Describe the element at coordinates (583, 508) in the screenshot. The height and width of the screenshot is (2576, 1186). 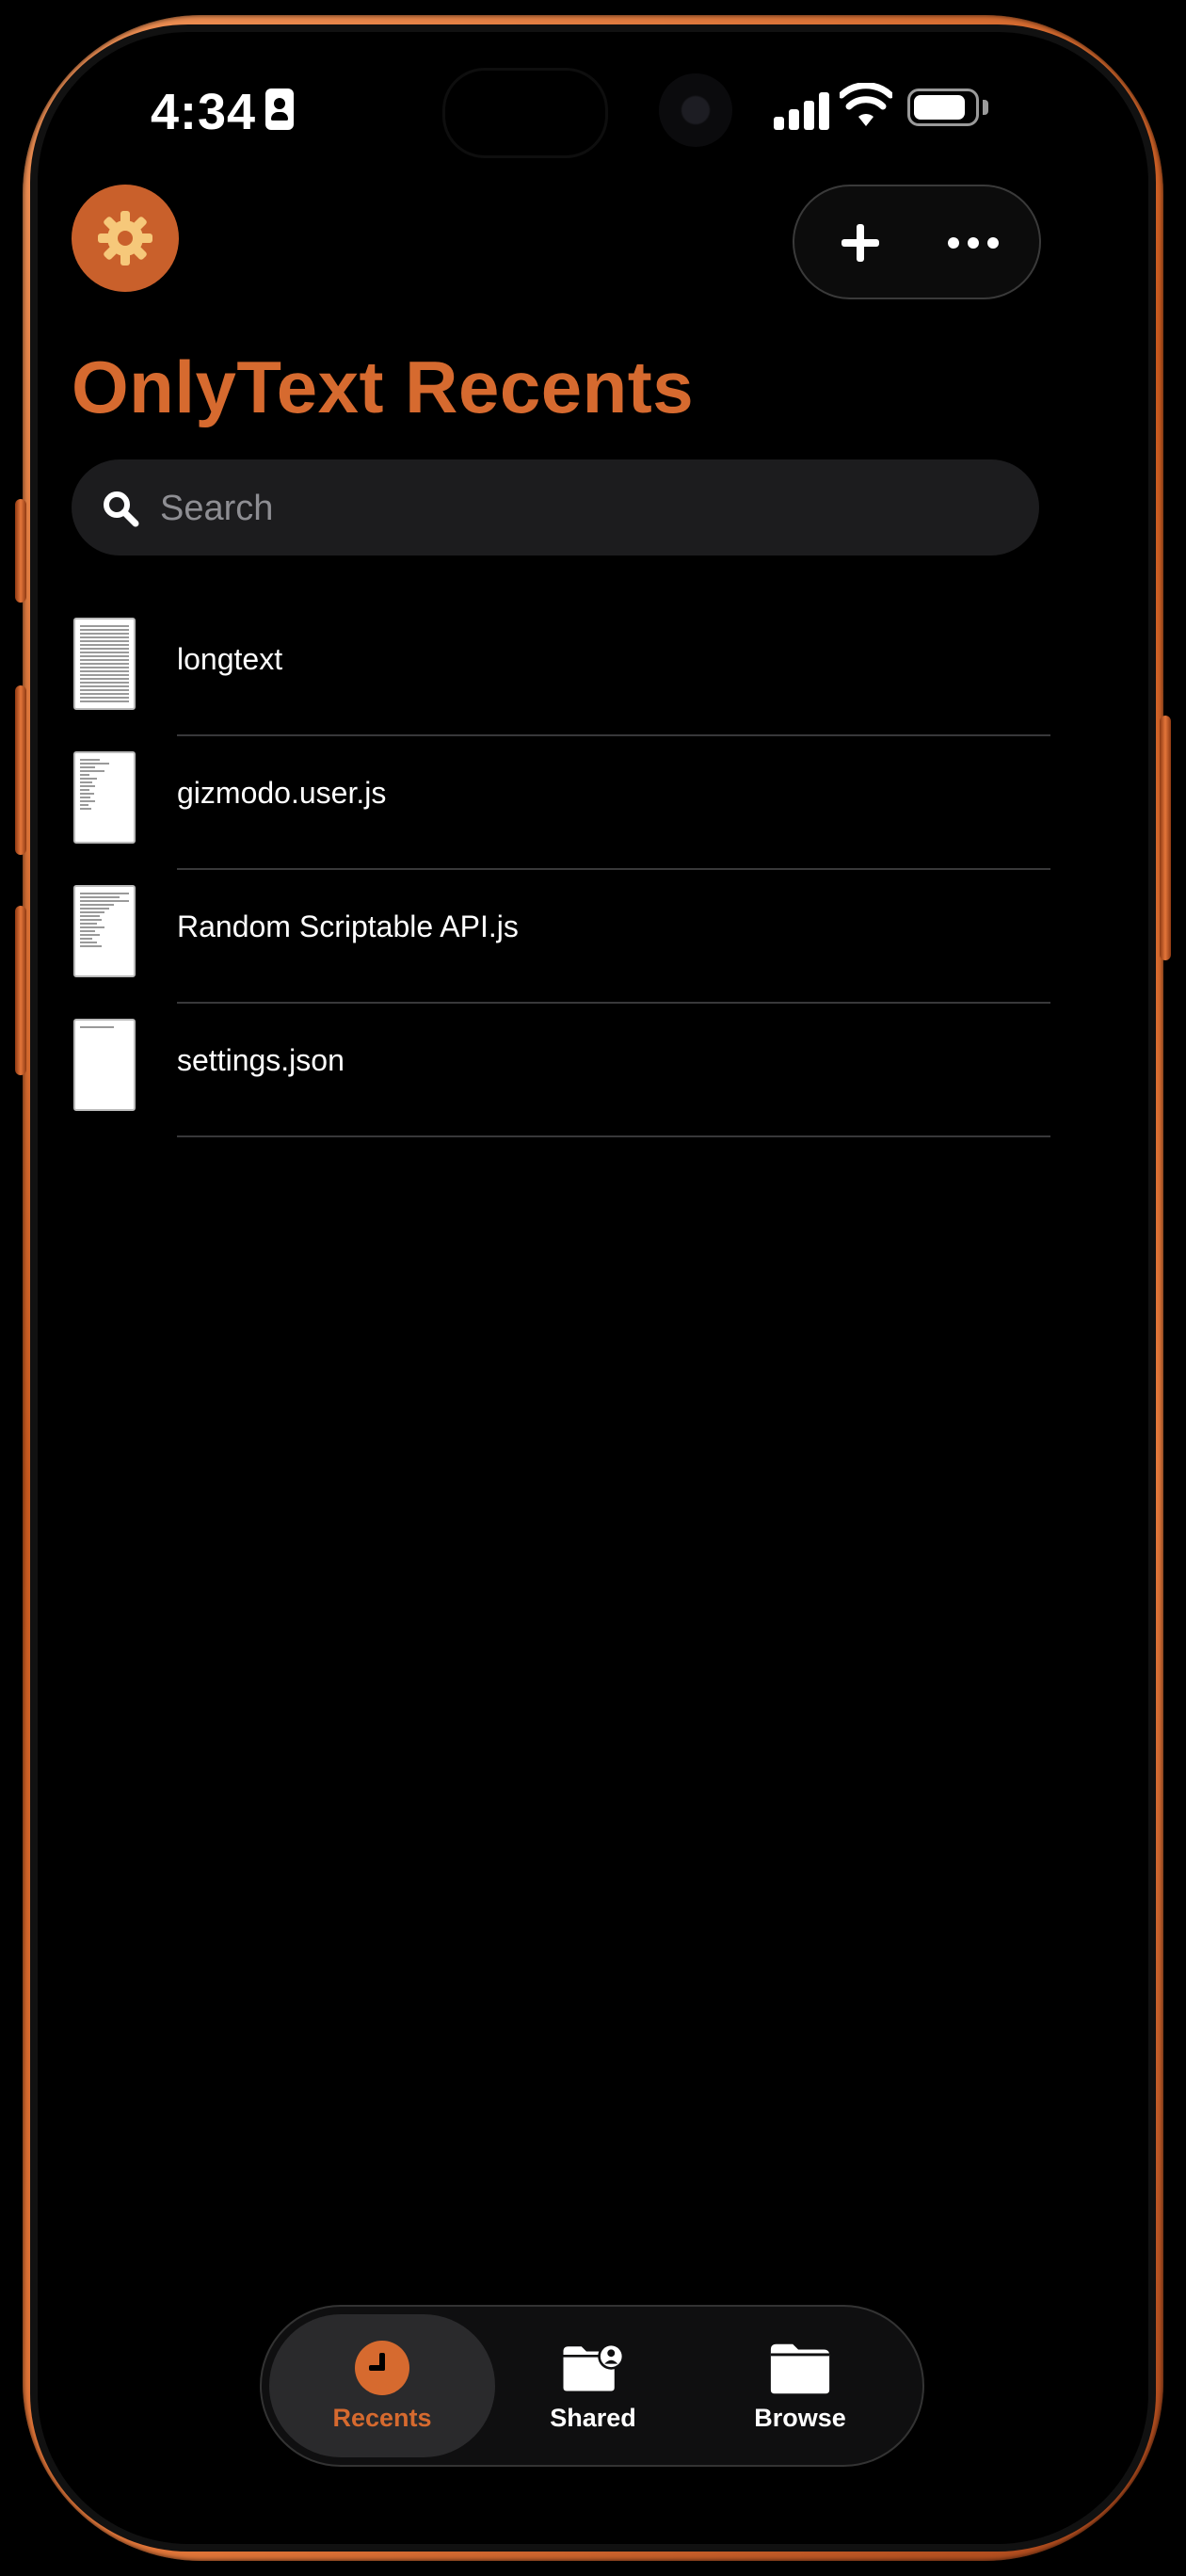
I see `search-input` at that location.